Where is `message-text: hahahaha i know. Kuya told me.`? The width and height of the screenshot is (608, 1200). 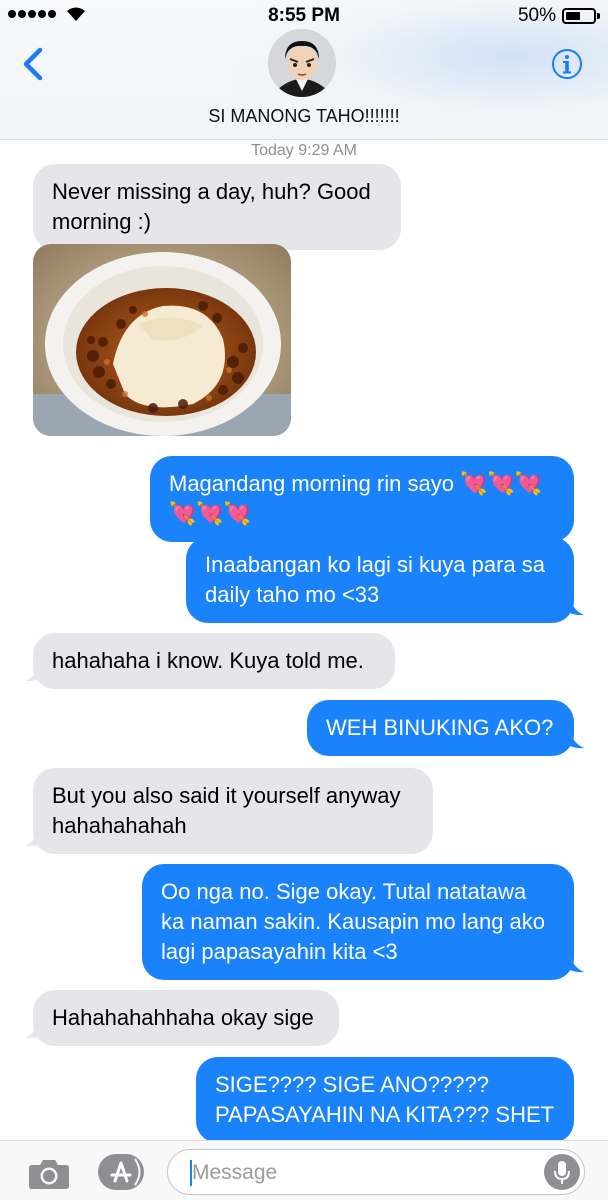
message-text: hahahaha i know. Kuya told me. is located at coordinates (208, 660).